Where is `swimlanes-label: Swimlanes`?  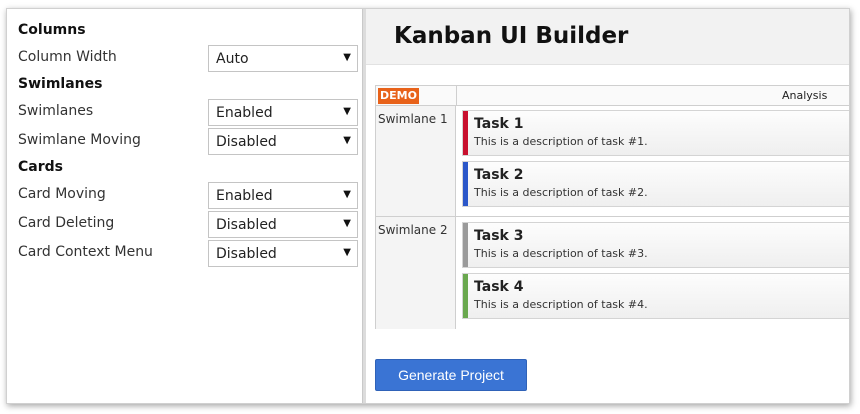 swimlanes-label: Swimlanes is located at coordinates (56, 111).